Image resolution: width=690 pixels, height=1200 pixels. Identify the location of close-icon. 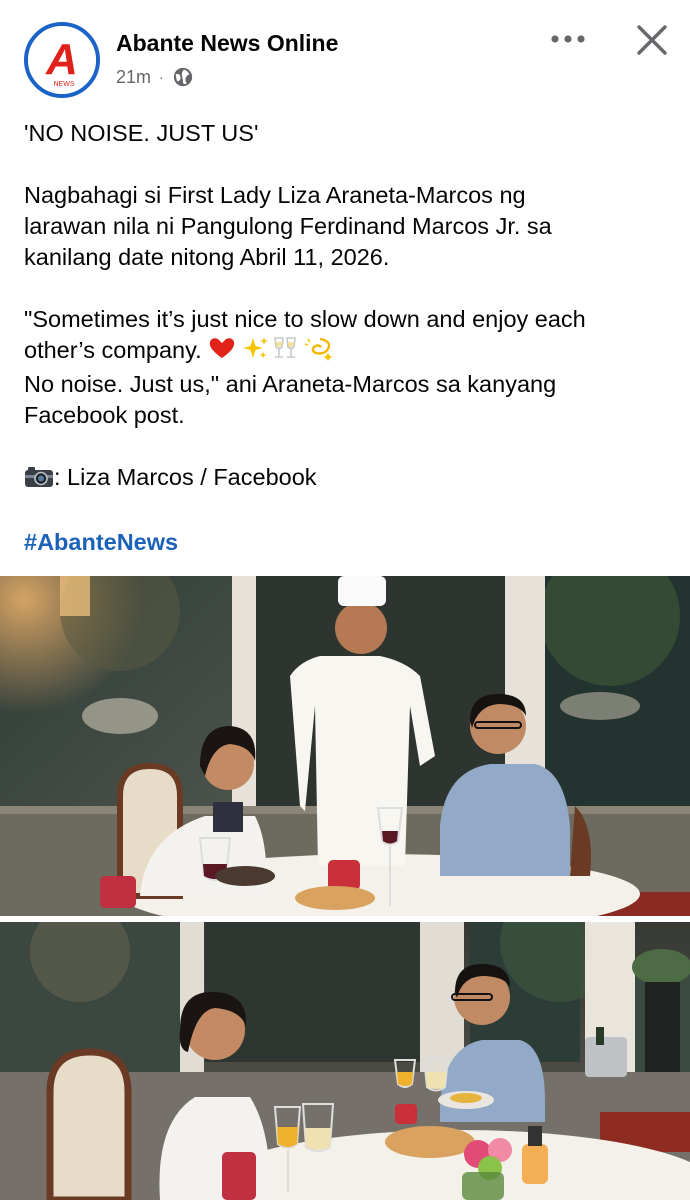
(652, 40).